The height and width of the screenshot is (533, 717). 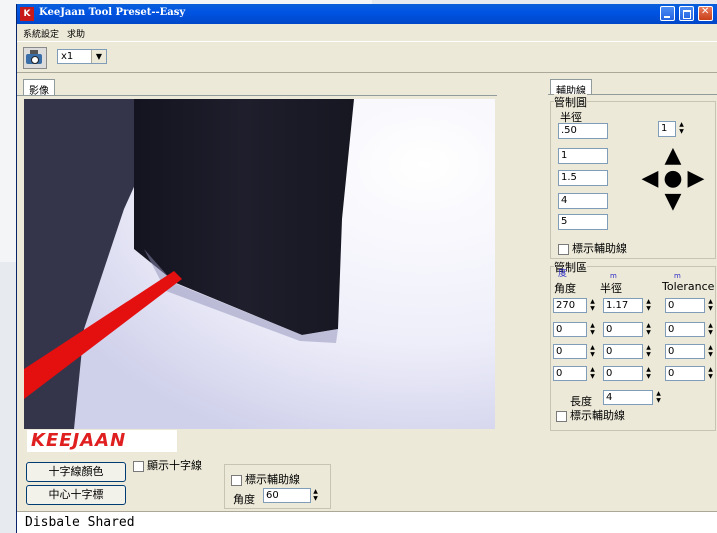 I want to click on control-circle-title: 管制圓, so click(x=570, y=102).